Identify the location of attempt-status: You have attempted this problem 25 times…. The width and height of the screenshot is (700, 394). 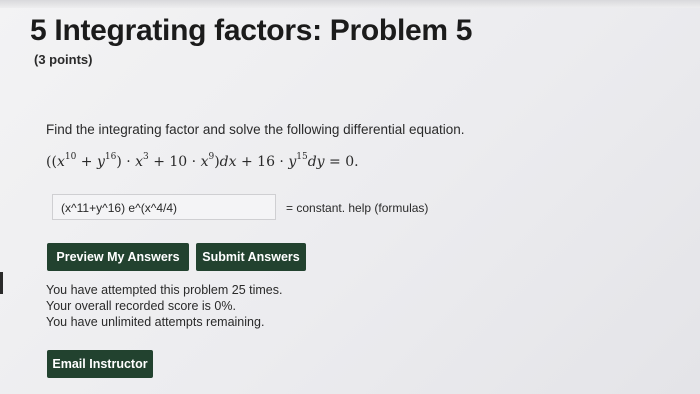
(164, 306).